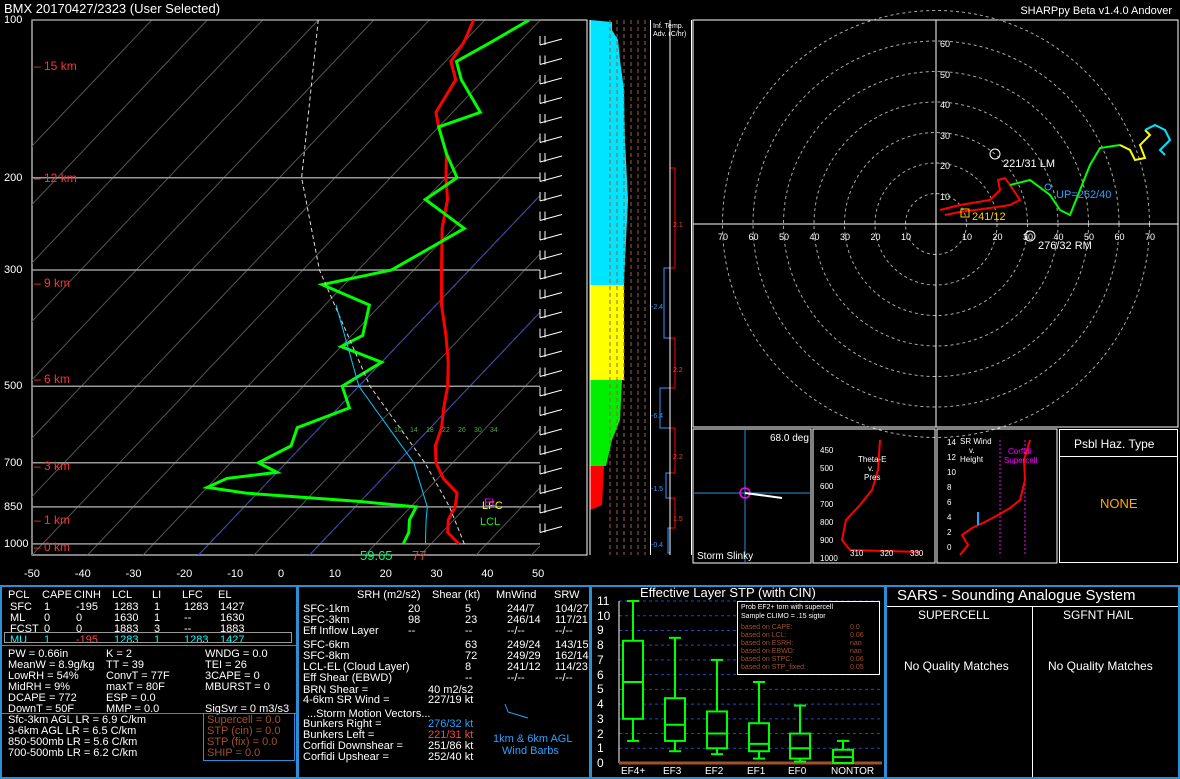 The width and height of the screenshot is (1180, 779). What do you see at coordinates (827, 468) in the screenshot?
I see `theta-y-label: 500` at bounding box center [827, 468].